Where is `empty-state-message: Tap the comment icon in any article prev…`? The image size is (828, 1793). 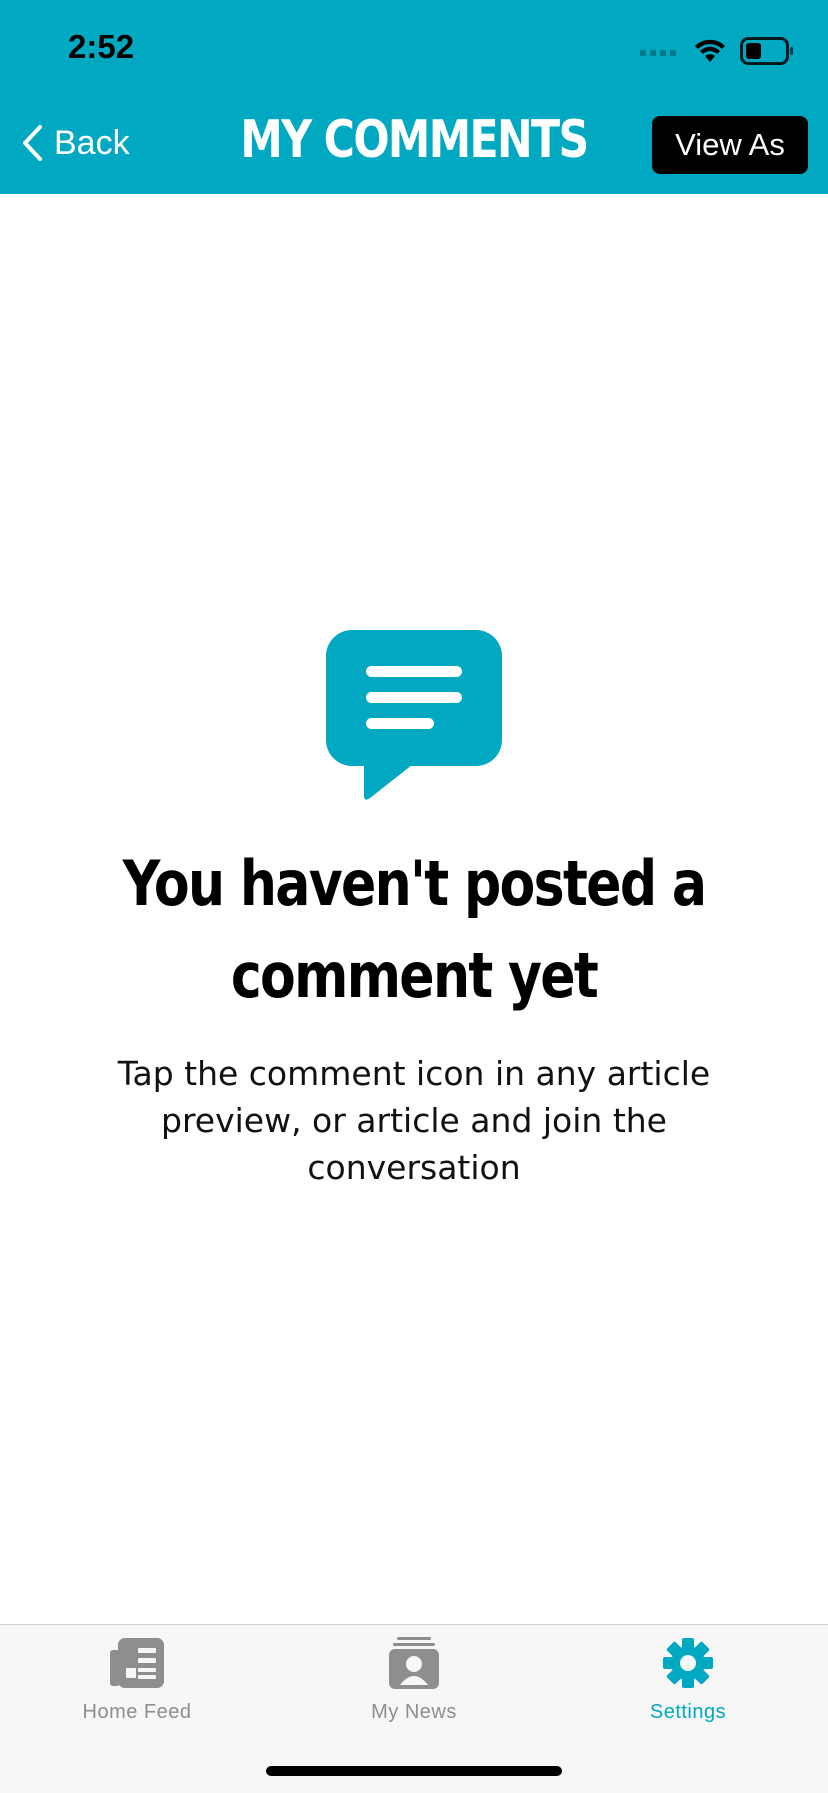
empty-state-message: Tap the comment icon in any article prev… is located at coordinates (414, 1120).